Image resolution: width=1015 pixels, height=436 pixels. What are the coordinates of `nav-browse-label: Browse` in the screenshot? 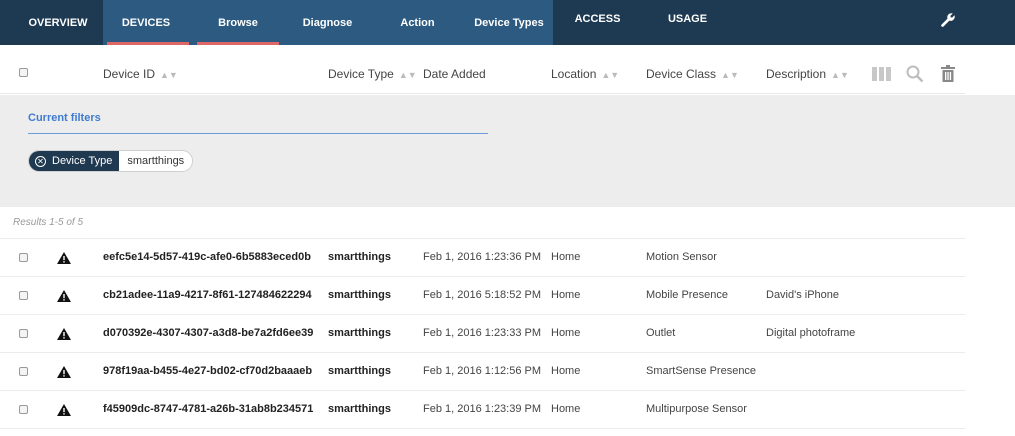 It's located at (238, 22).